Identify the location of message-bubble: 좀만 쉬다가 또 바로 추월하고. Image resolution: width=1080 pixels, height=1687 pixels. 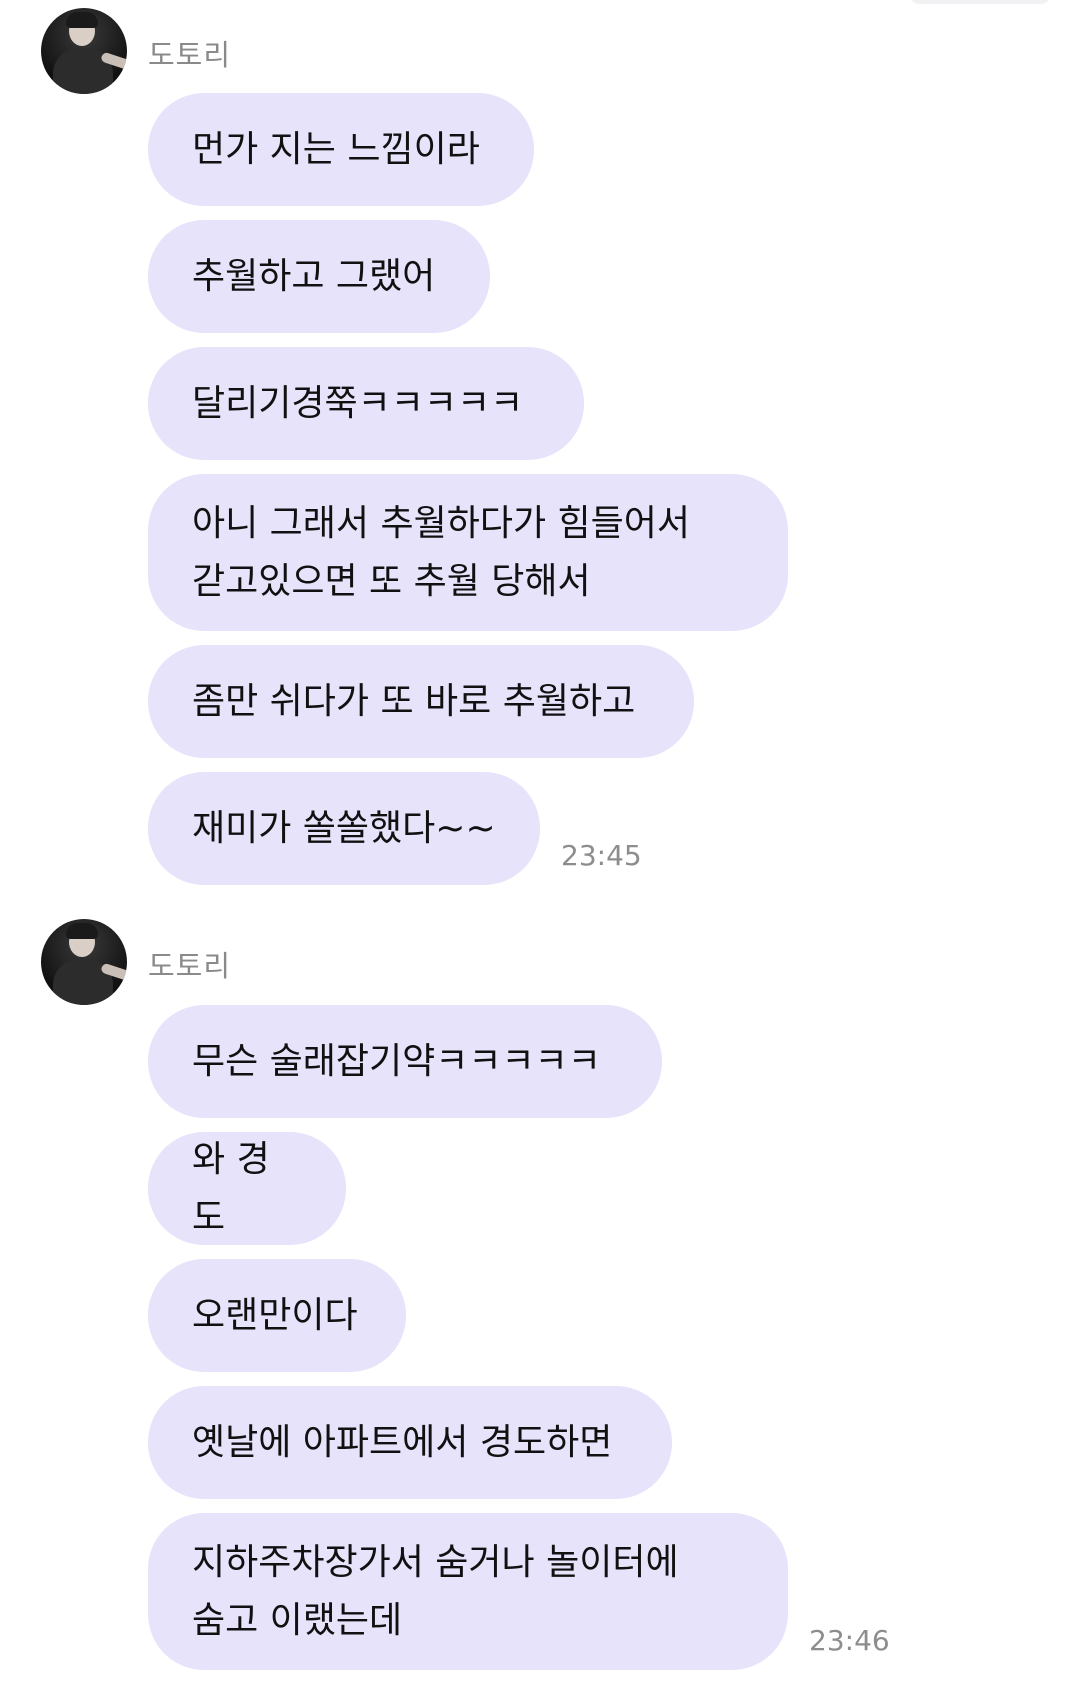
(421, 701).